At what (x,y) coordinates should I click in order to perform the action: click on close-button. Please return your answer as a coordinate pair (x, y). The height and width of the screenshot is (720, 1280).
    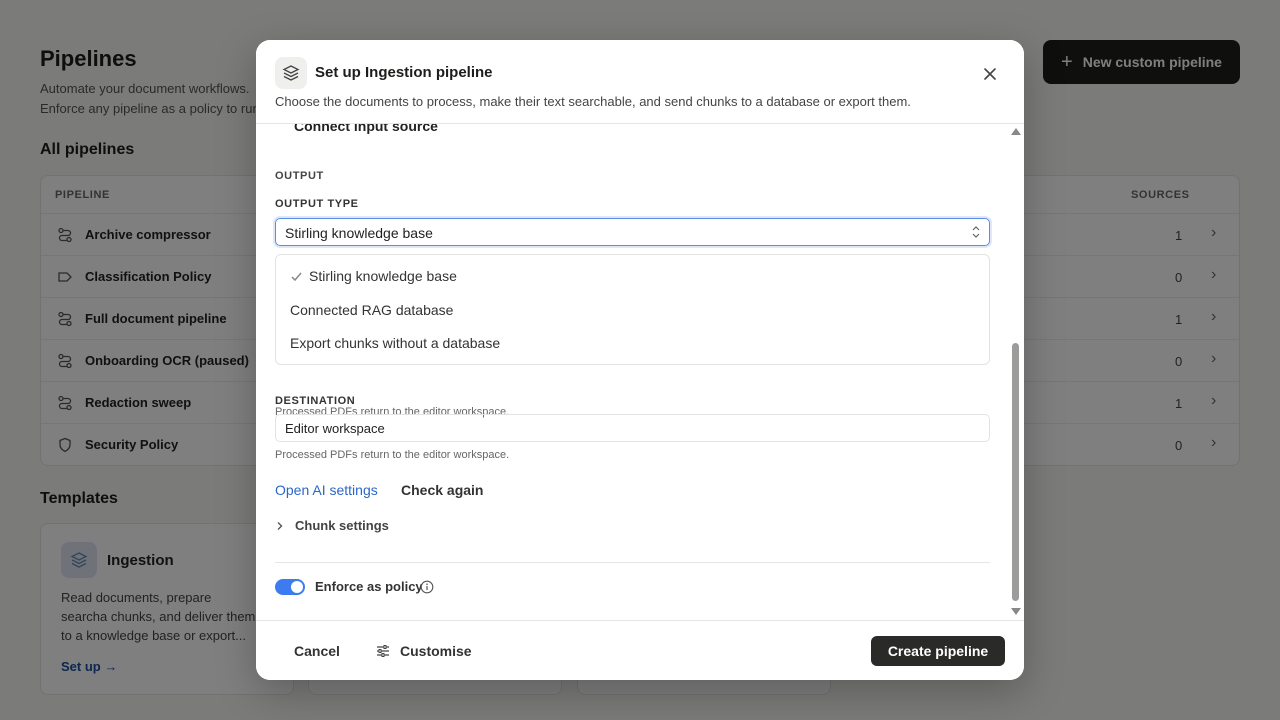
    Looking at the image, I should click on (990, 74).